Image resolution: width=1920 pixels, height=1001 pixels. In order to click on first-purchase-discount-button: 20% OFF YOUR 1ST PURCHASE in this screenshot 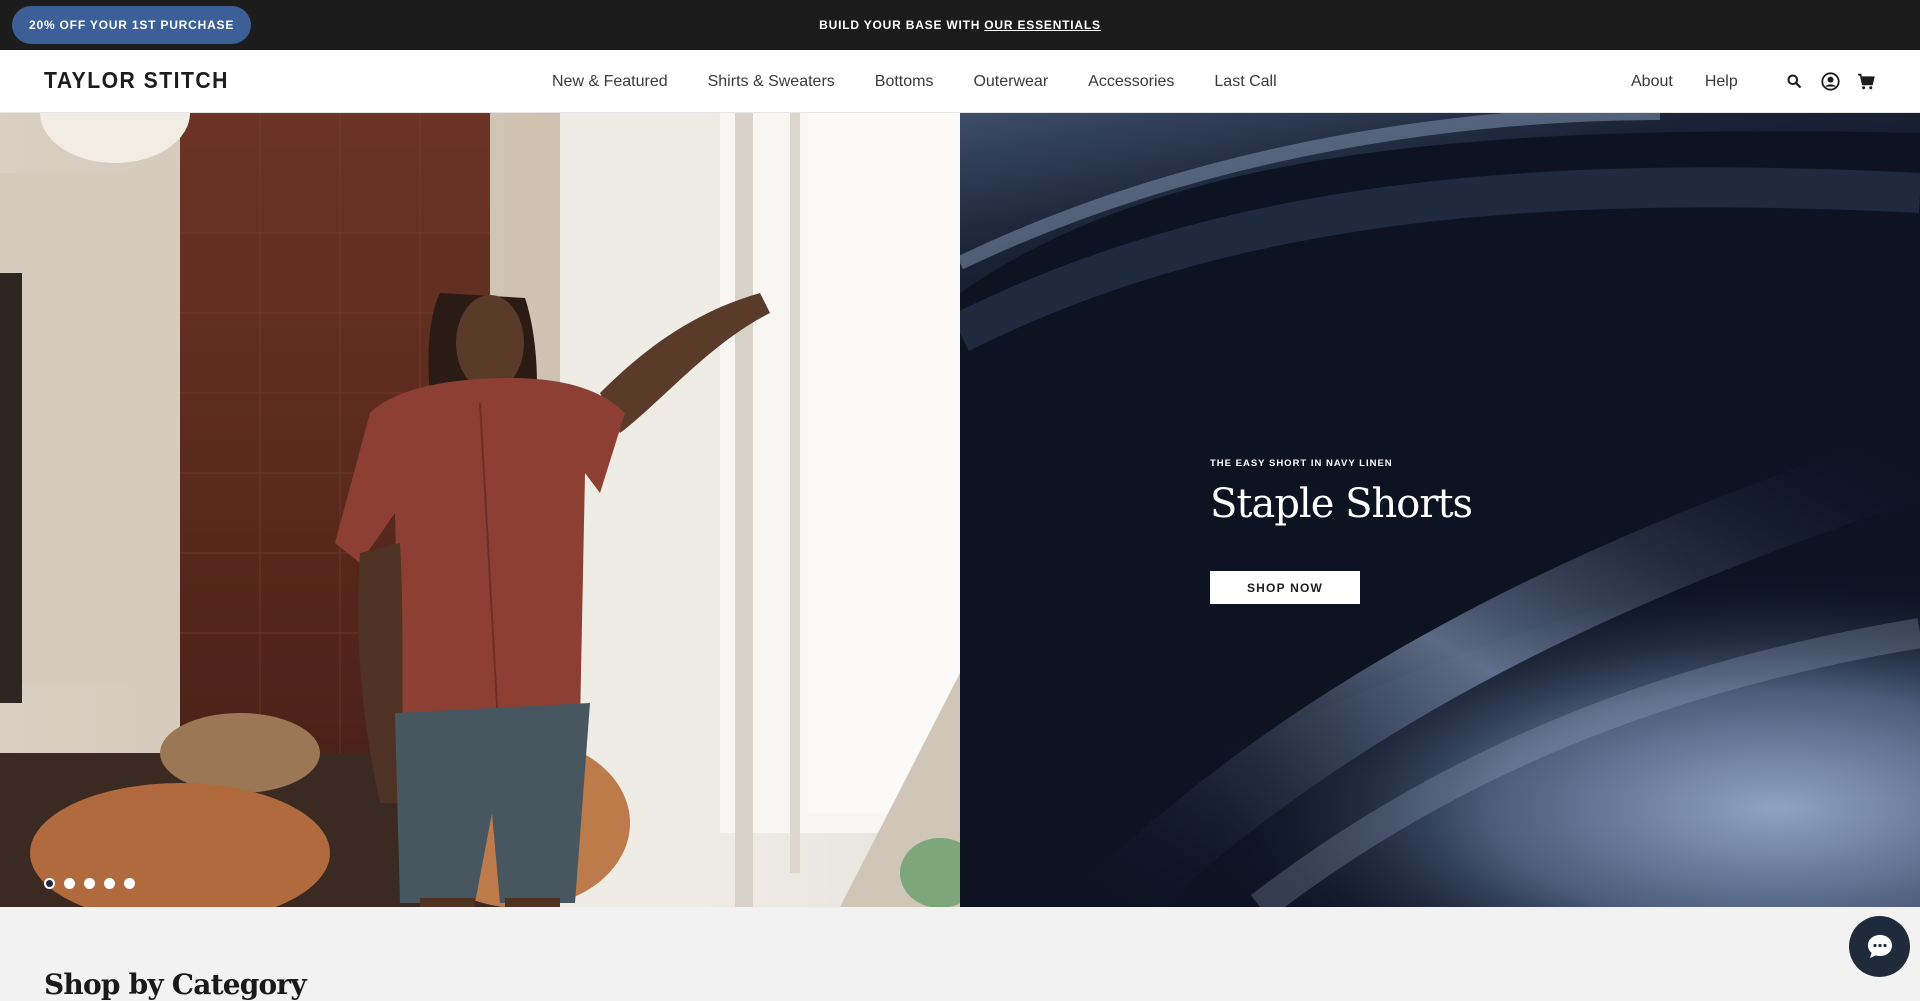, I will do `click(132, 25)`.